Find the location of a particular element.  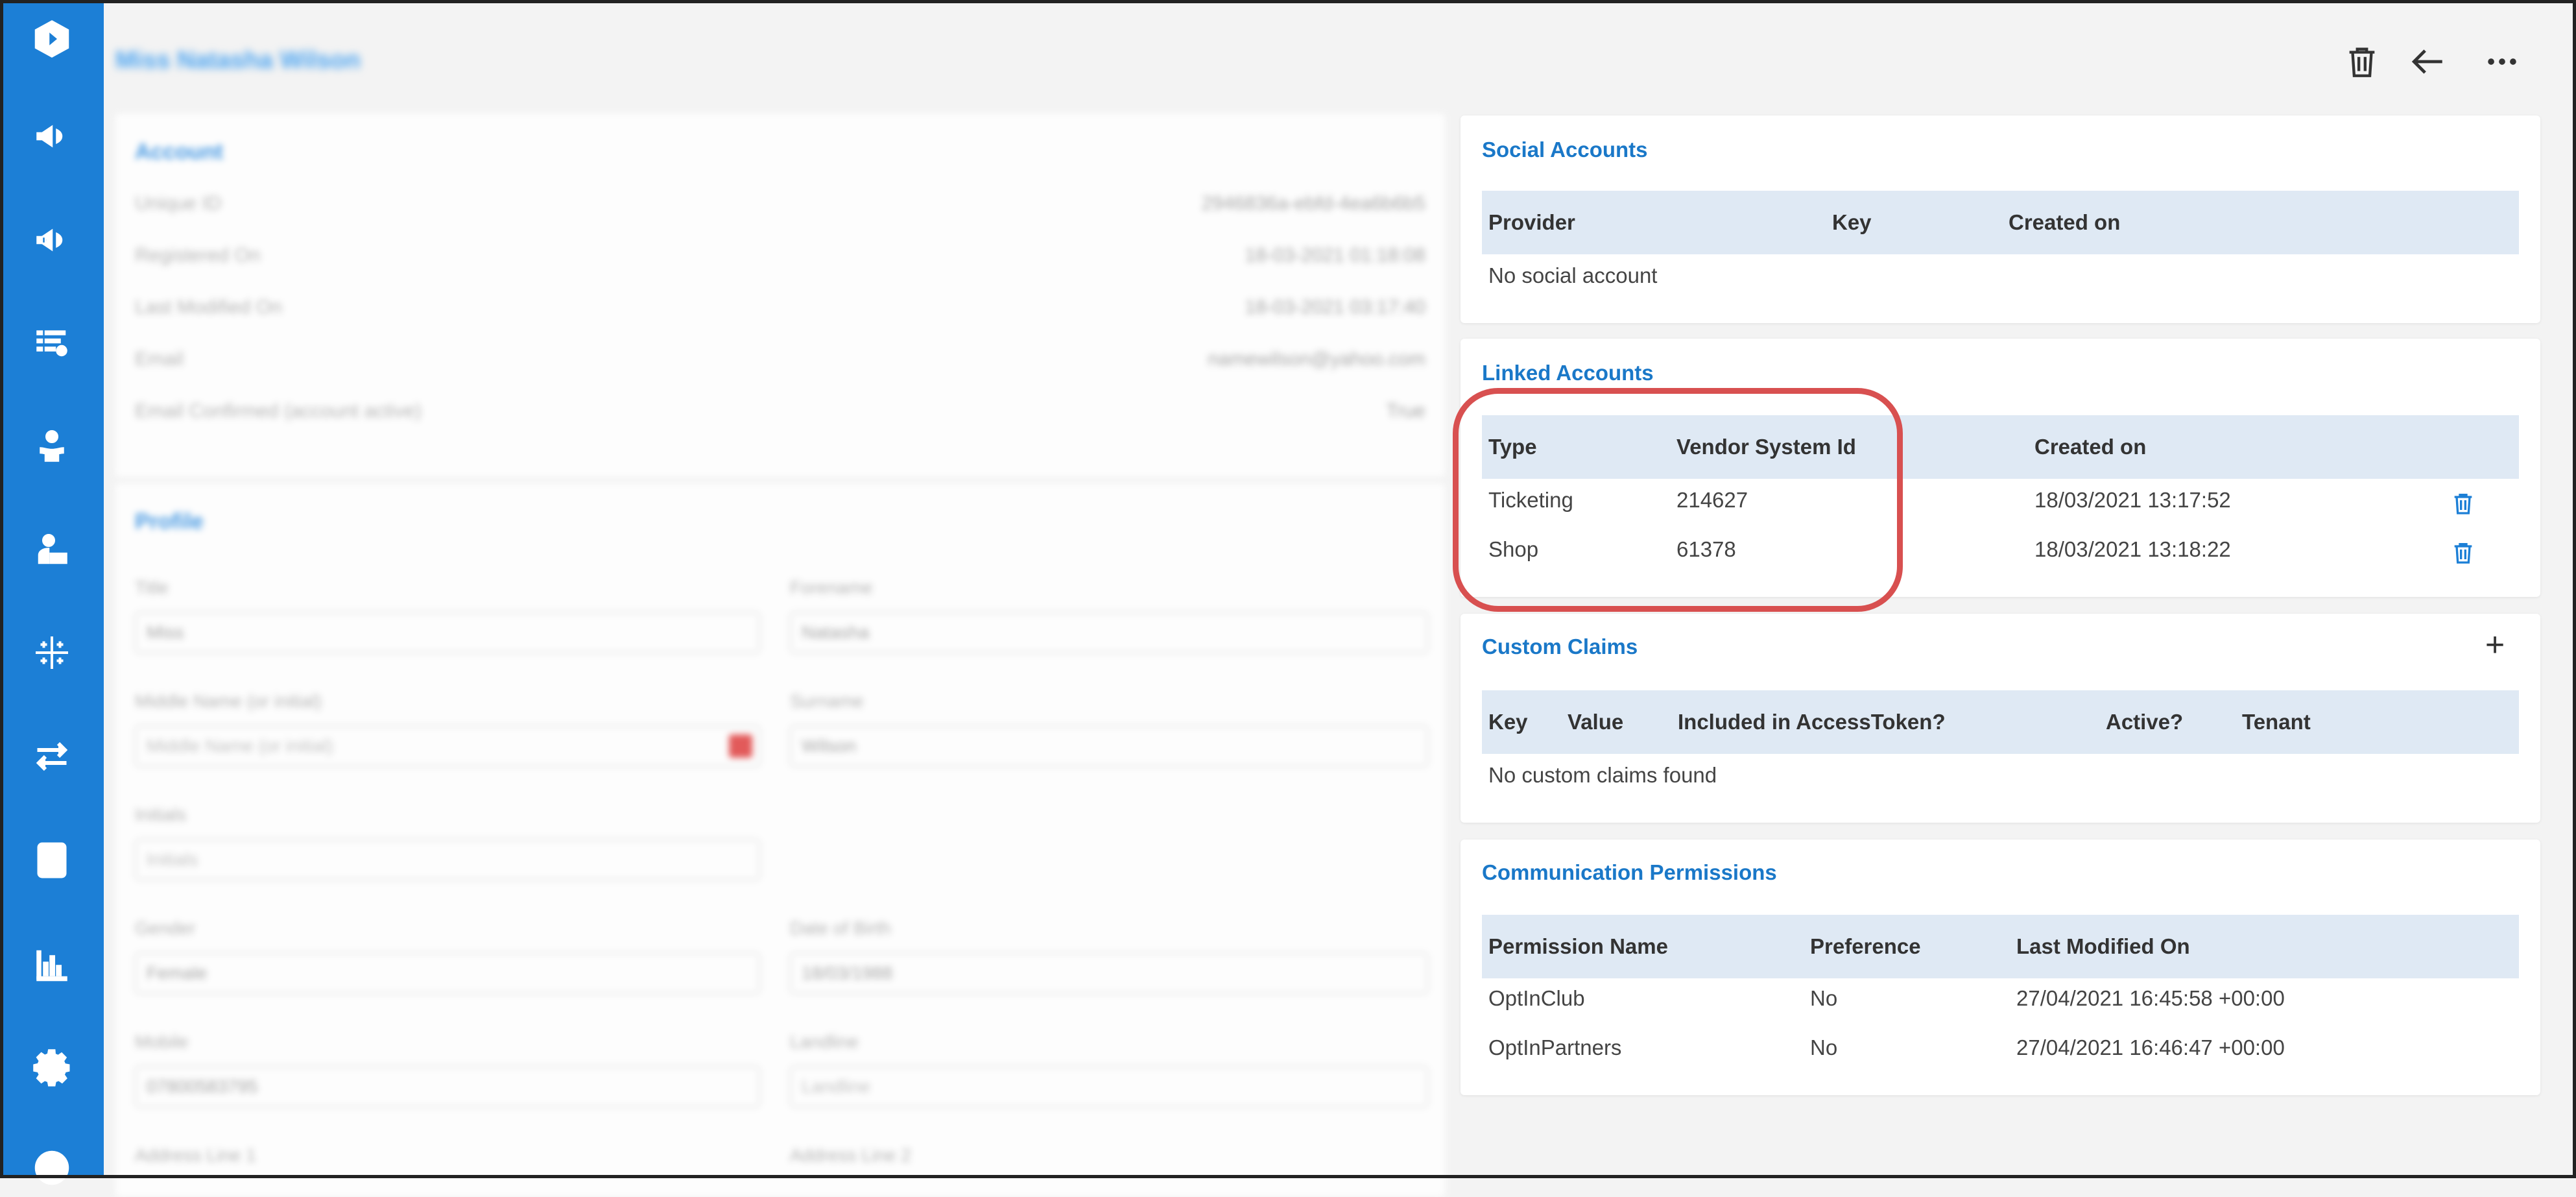

account-row: Registered On 18-03-2021 01:18:08 is located at coordinates (780, 258).